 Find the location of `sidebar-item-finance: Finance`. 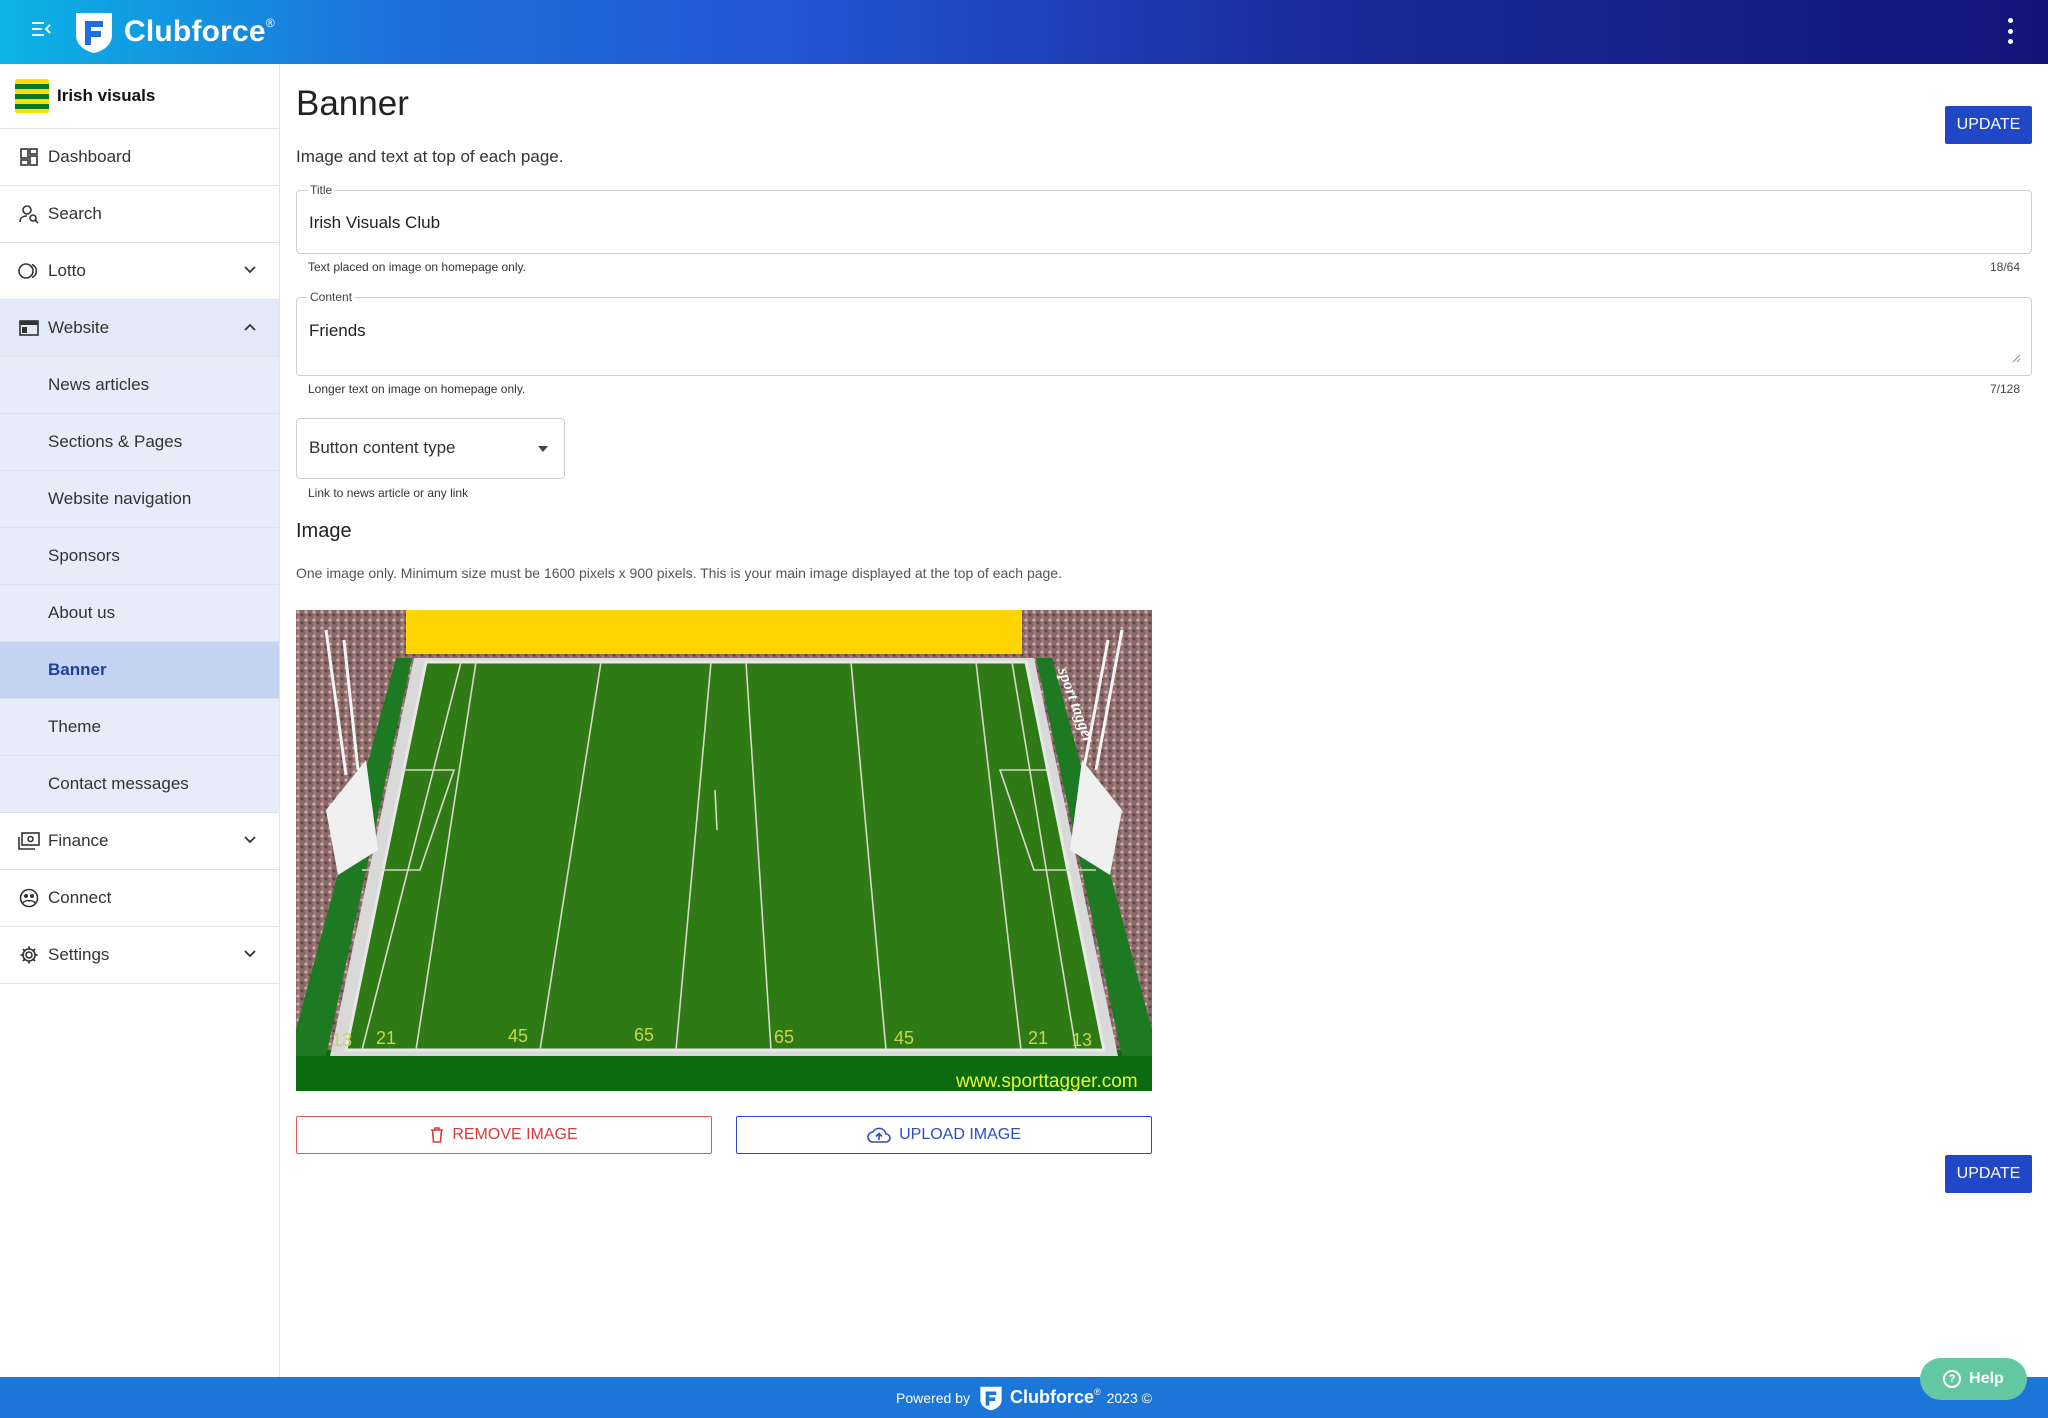

sidebar-item-finance: Finance is located at coordinates (139, 841).